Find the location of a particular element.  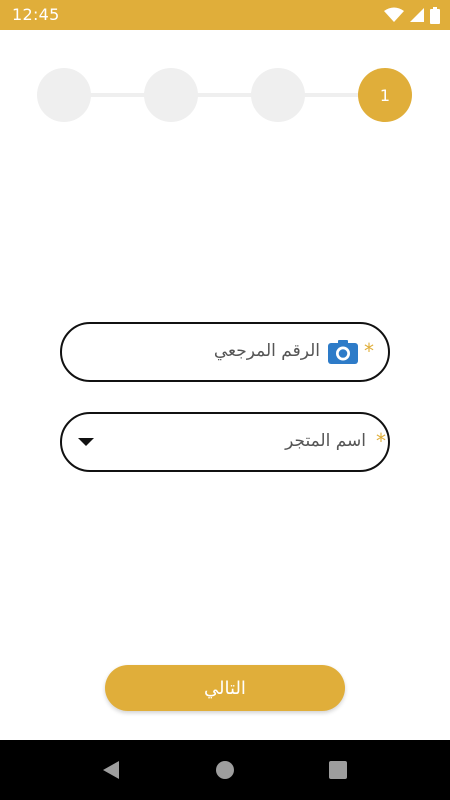

dropdown-arrow-icon is located at coordinates (86, 442).